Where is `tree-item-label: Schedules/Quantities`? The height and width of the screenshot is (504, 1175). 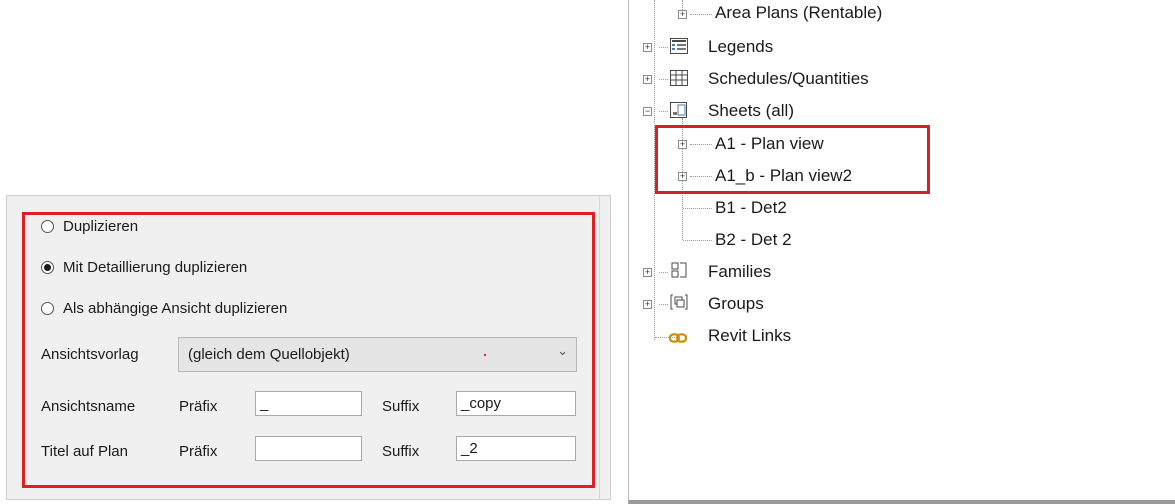 tree-item-label: Schedules/Quantities is located at coordinates (788, 78).